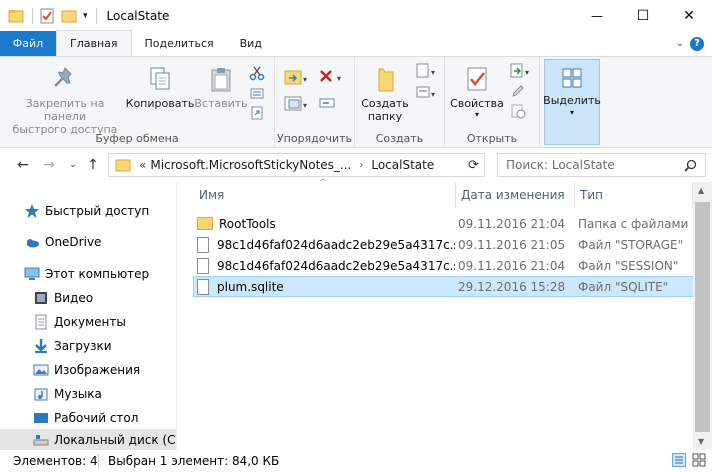  What do you see at coordinates (701, 441) in the screenshot?
I see `scroll-down-icon: ▼` at bounding box center [701, 441].